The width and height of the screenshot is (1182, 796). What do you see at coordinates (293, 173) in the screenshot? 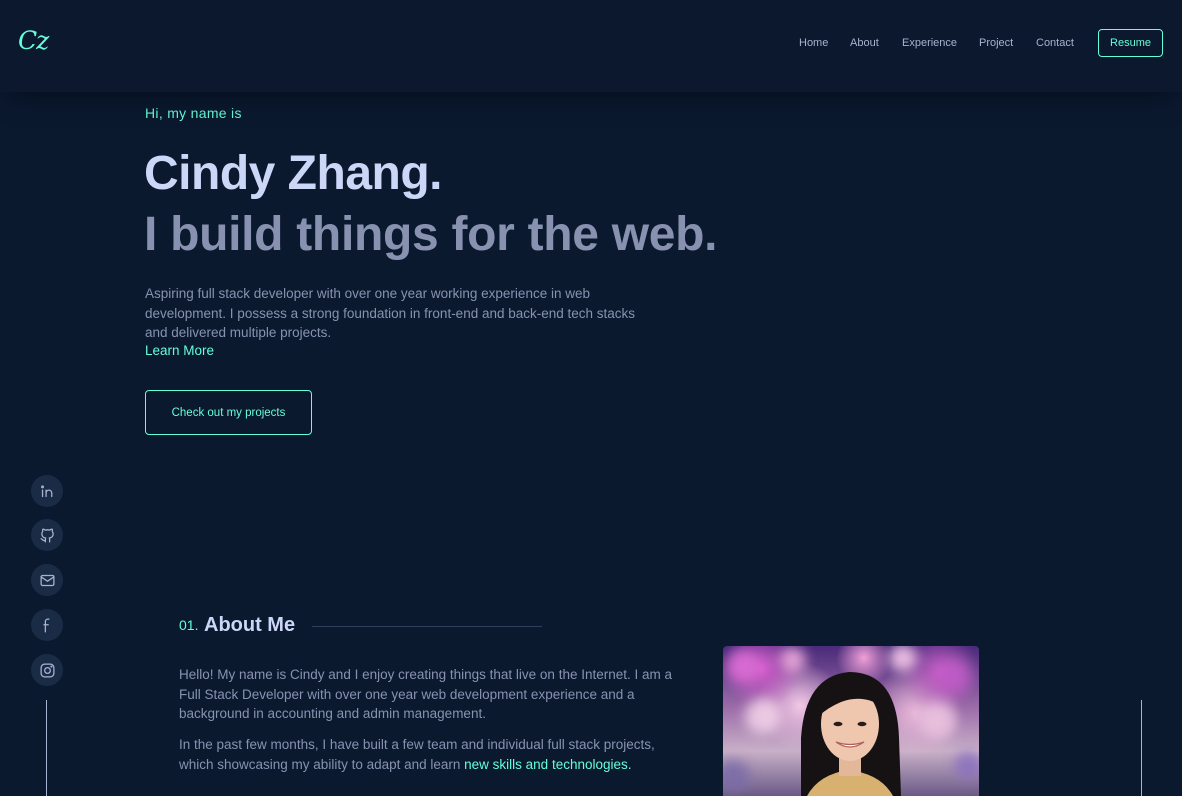
I see `hero-name: Cindy Zhang.` at bounding box center [293, 173].